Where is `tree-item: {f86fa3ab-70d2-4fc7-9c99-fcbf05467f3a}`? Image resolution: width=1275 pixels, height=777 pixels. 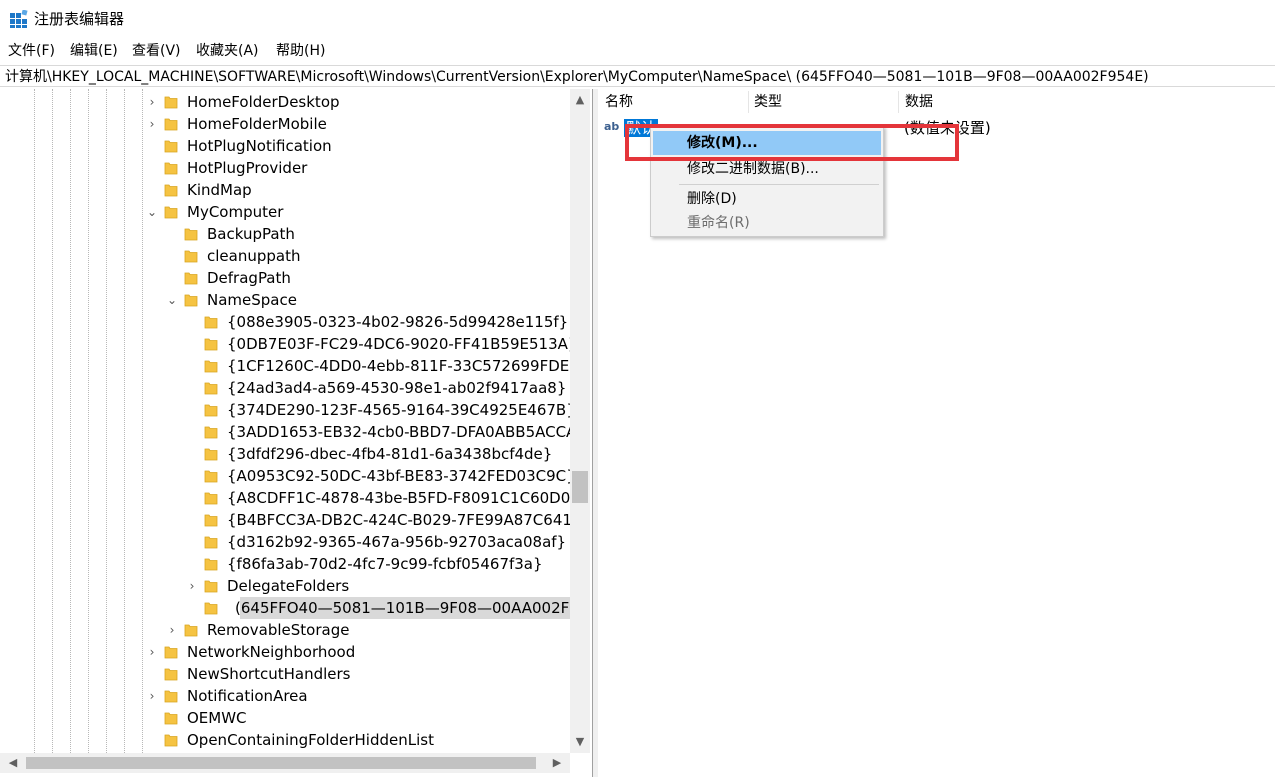
tree-item: {f86fa3ab-70d2-4fc7-9c99-fcbf05467f3a} is located at coordinates (285, 564).